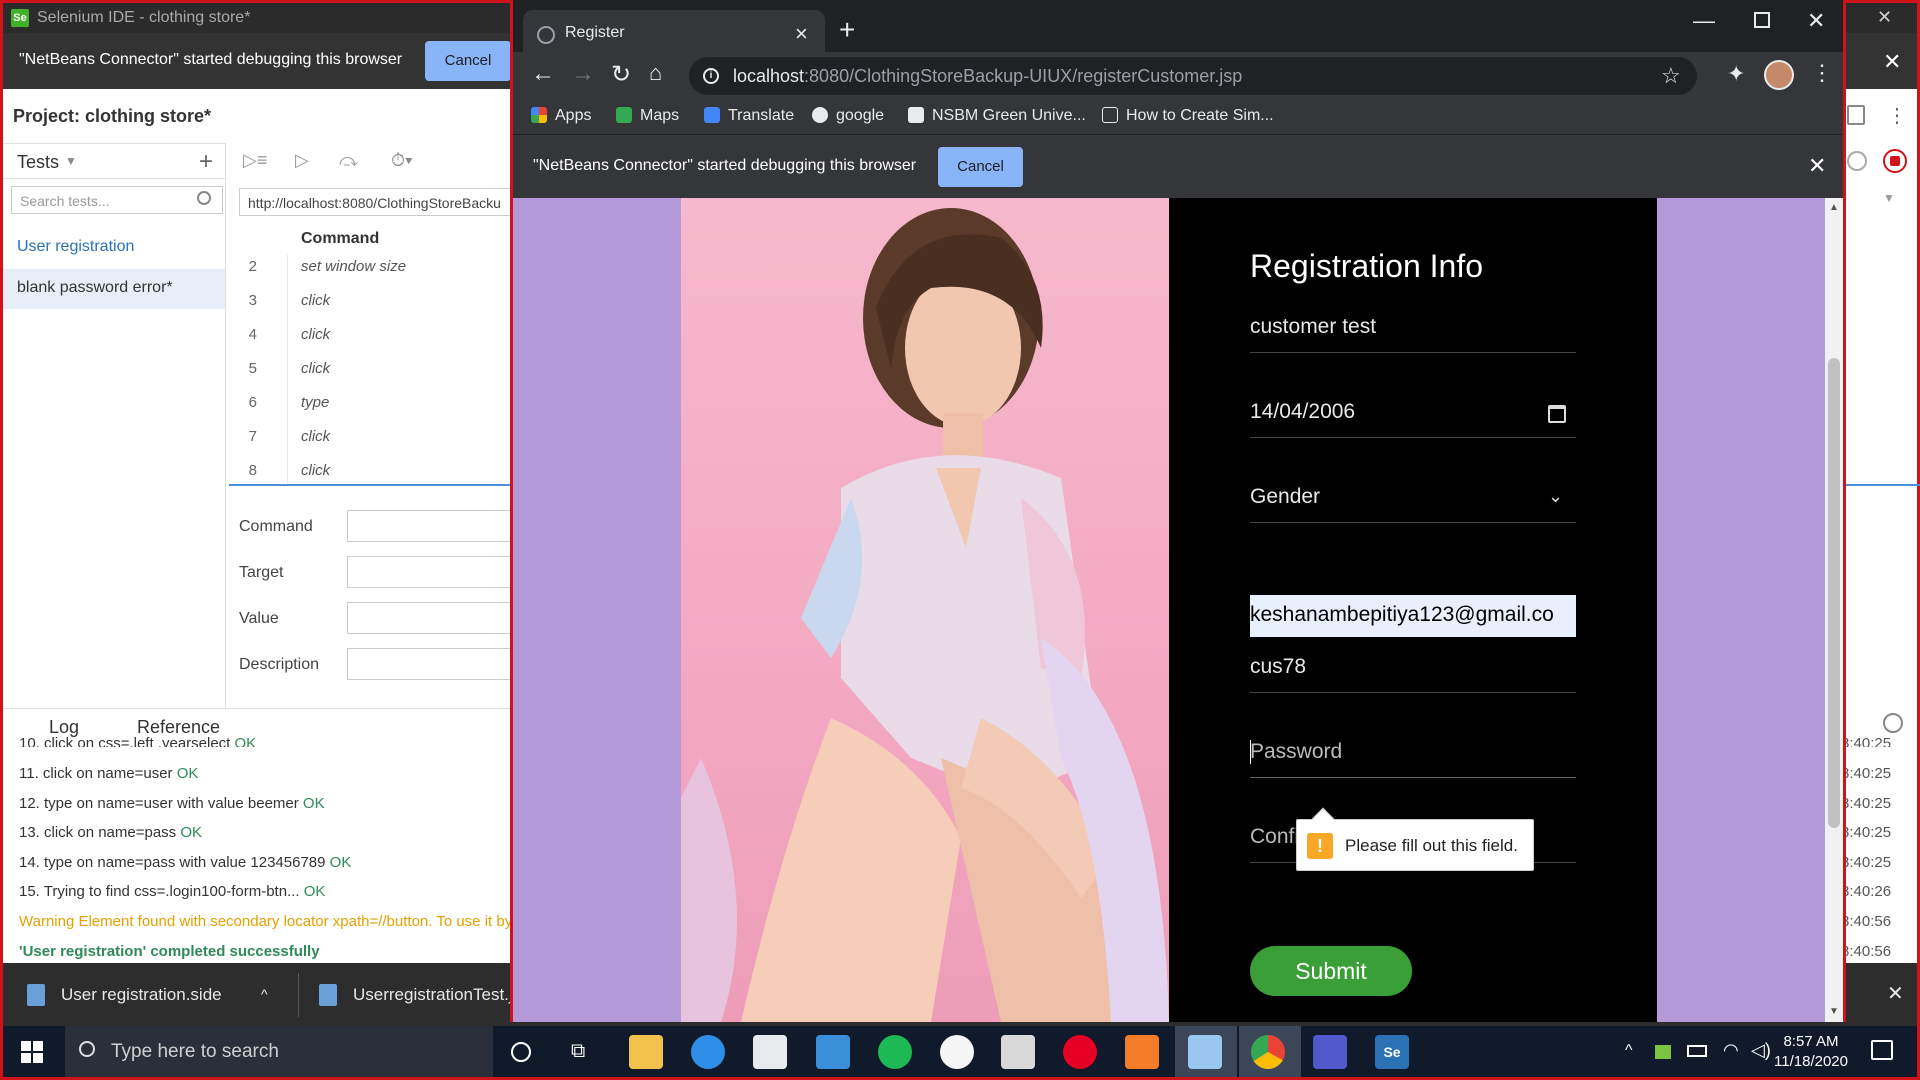  Describe the element at coordinates (32, 1052) in the screenshot. I see `windows-start-icon` at that location.